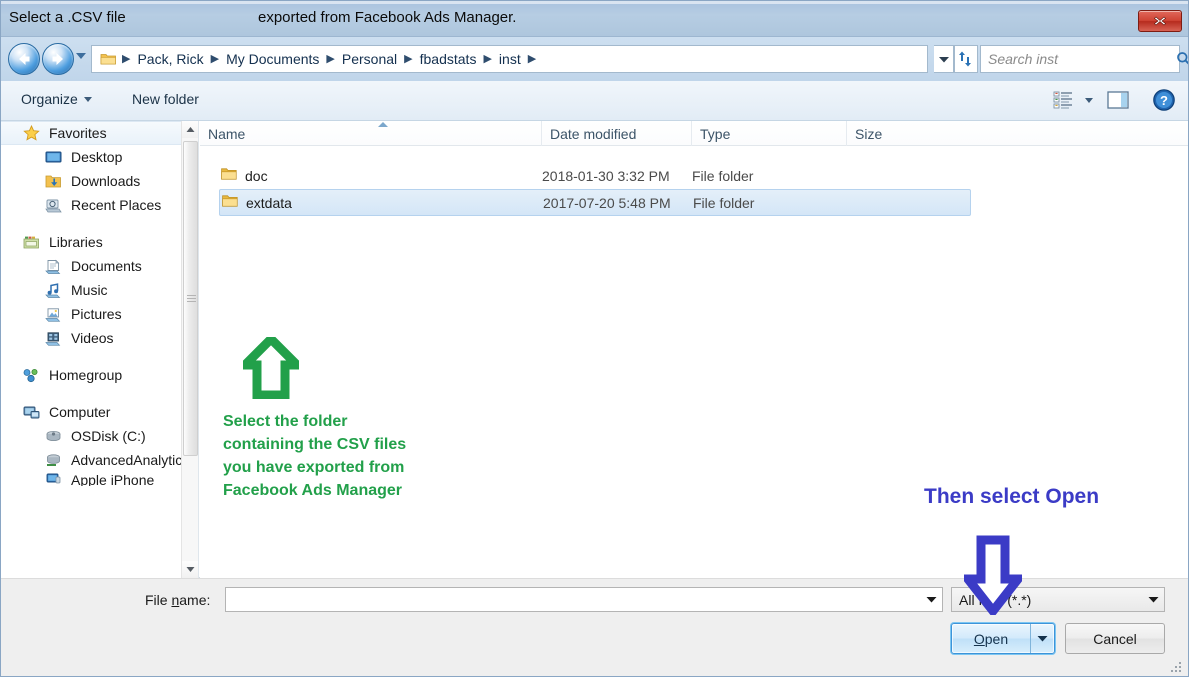 The image size is (1189, 677). What do you see at coordinates (1177, 667) in the screenshot?
I see `resize-grip-icon` at bounding box center [1177, 667].